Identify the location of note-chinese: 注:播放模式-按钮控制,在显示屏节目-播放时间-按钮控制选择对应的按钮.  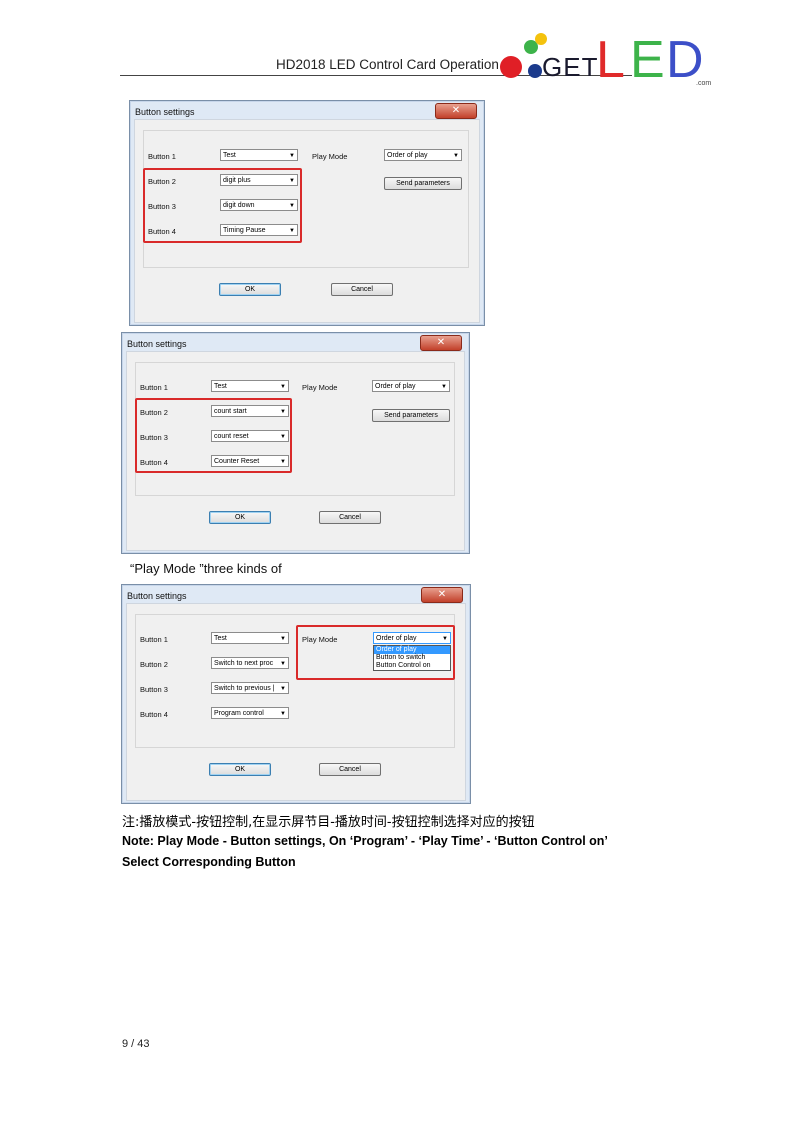
(328, 822).